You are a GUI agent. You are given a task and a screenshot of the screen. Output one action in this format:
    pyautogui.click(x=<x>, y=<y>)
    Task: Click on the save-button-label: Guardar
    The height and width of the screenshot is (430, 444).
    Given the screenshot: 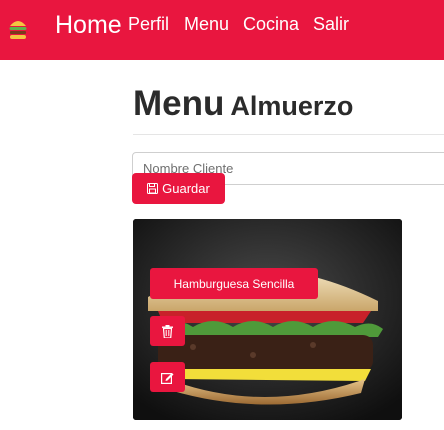 What is the action you would take?
    pyautogui.click(x=186, y=188)
    